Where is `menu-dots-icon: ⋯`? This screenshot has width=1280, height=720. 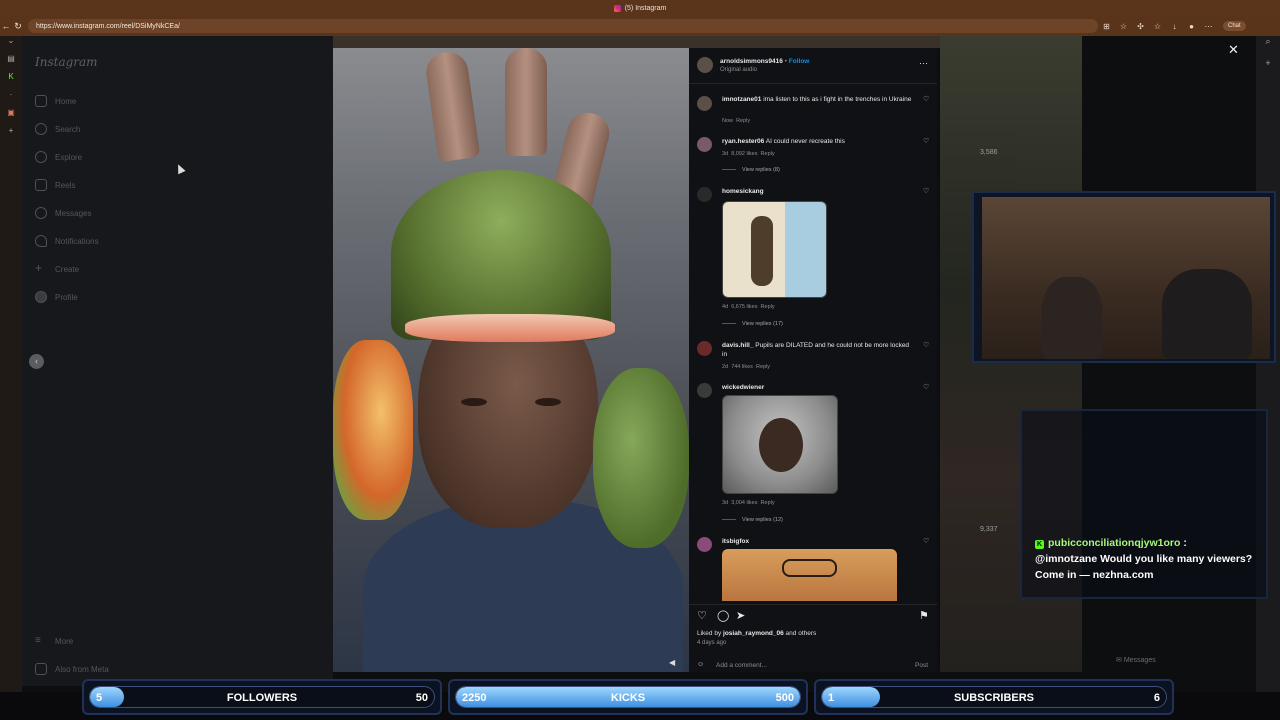 menu-dots-icon: ⋯ is located at coordinates (1208, 26).